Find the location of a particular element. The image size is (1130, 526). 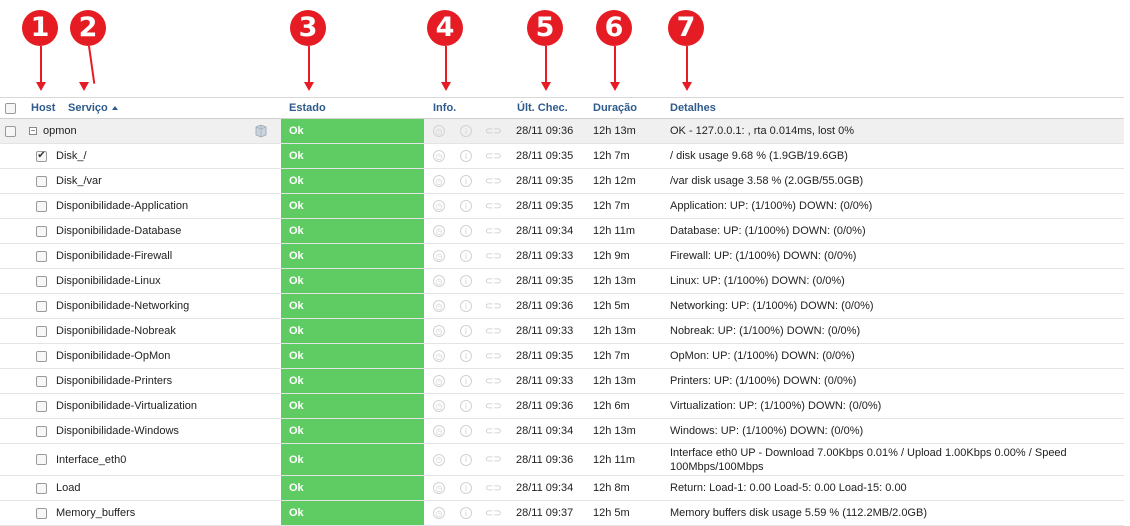

column-service: Serviço is located at coordinates (93, 108).